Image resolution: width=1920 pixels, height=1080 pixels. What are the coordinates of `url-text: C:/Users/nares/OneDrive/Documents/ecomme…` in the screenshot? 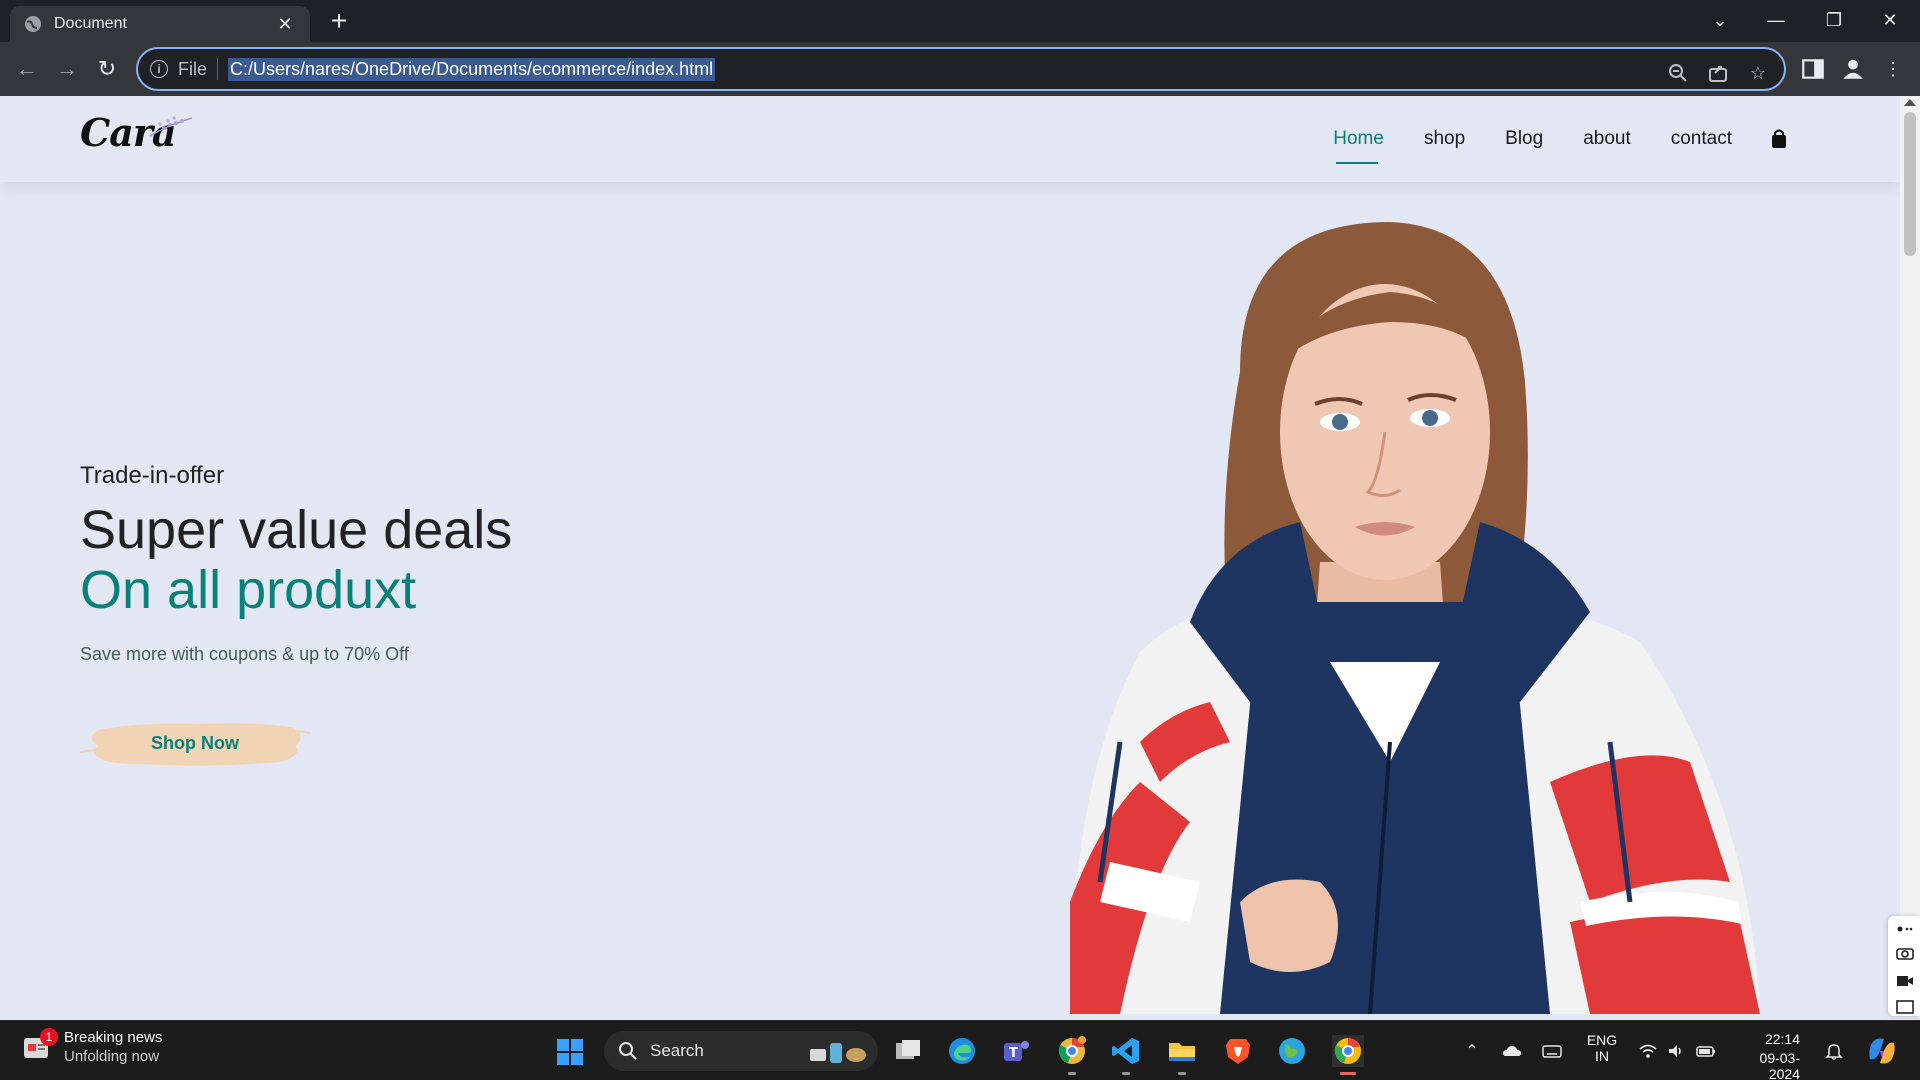 It's located at (472, 69).